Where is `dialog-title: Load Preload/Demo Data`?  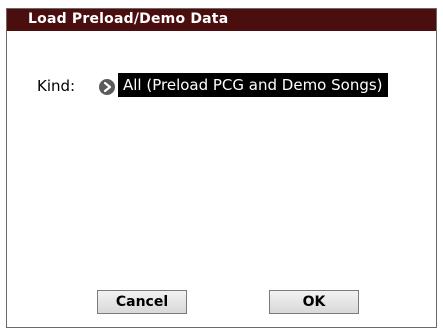 dialog-title: Load Preload/Demo Data is located at coordinates (128, 19).